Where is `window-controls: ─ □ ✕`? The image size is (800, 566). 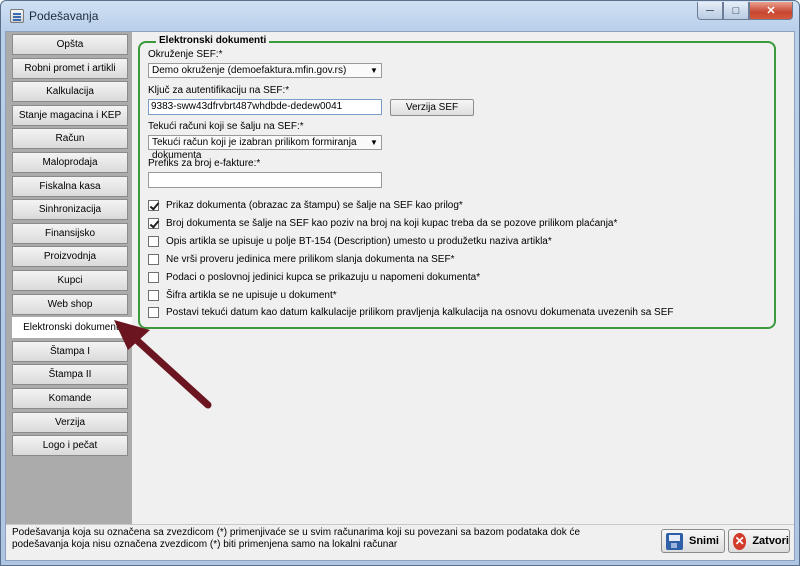 window-controls: ─ □ ✕ is located at coordinates (745, 11).